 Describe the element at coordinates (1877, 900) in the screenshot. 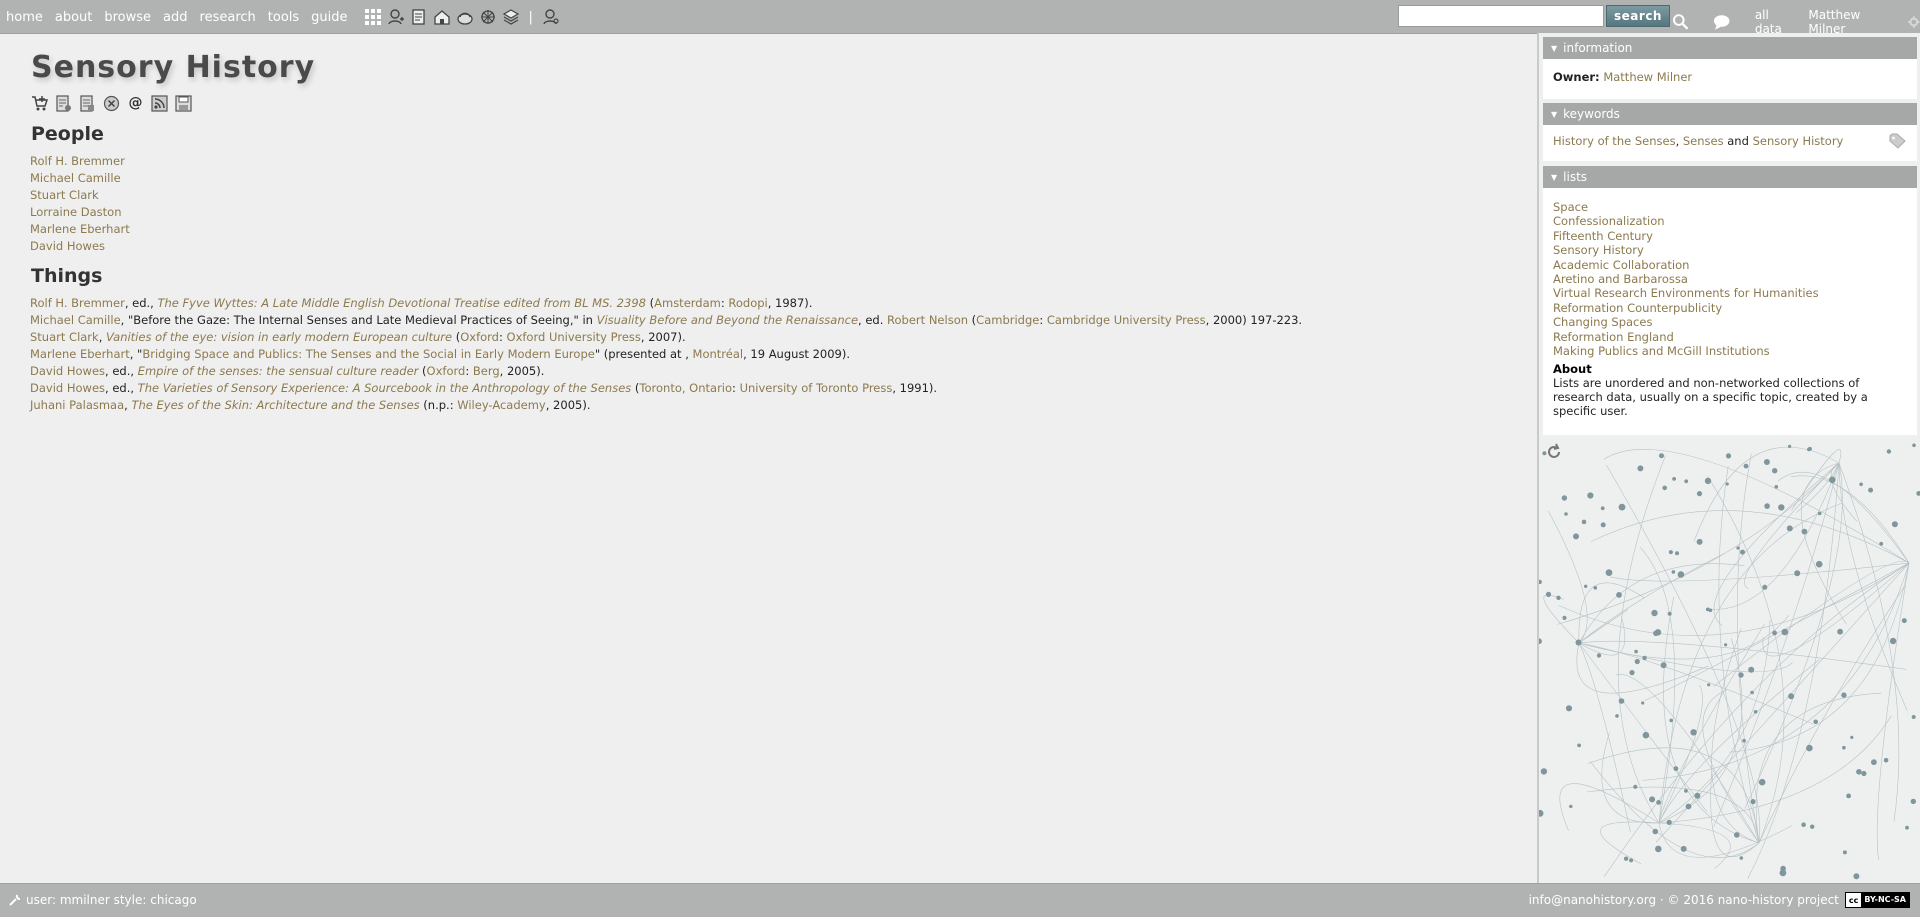

I see `license-badge: cc BY-NC-SA` at that location.